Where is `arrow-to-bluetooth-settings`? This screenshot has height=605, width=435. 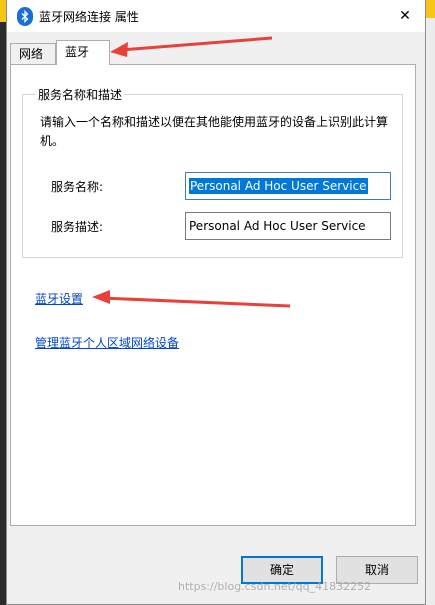 arrow-to-bluetooth-settings is located at coordinates (191, 299).